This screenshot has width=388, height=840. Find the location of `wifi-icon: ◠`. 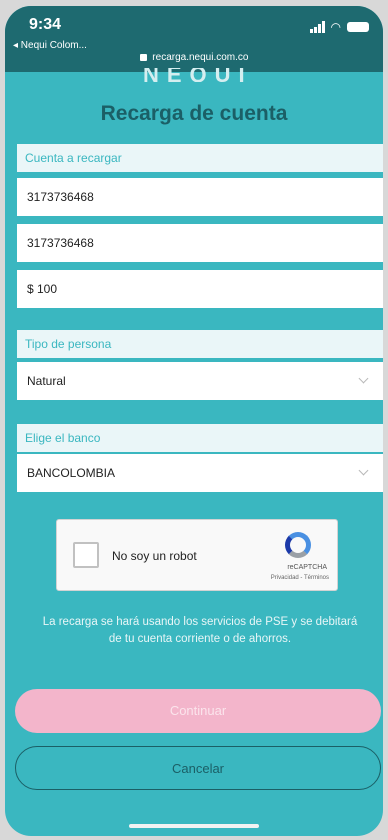

wifi-icon: ◠ is located at coordinates (335, 27).